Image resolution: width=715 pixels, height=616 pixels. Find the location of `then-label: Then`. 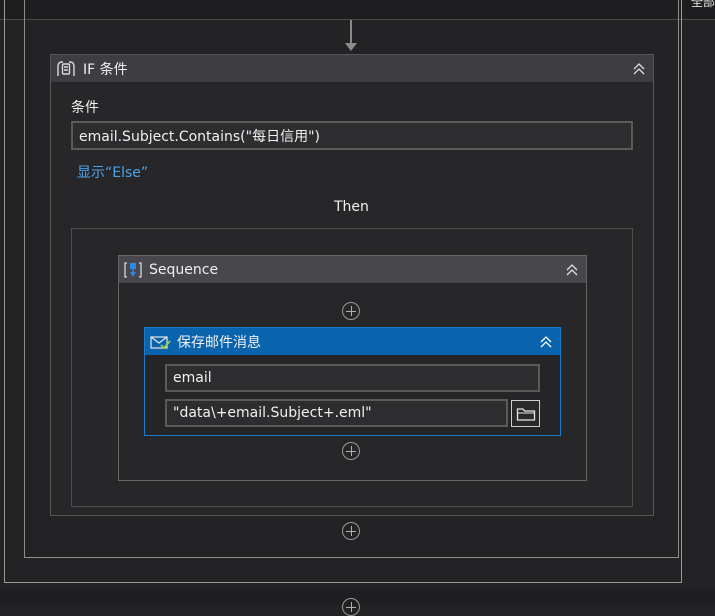

then-label: Then is located at coordinates (351, 207).